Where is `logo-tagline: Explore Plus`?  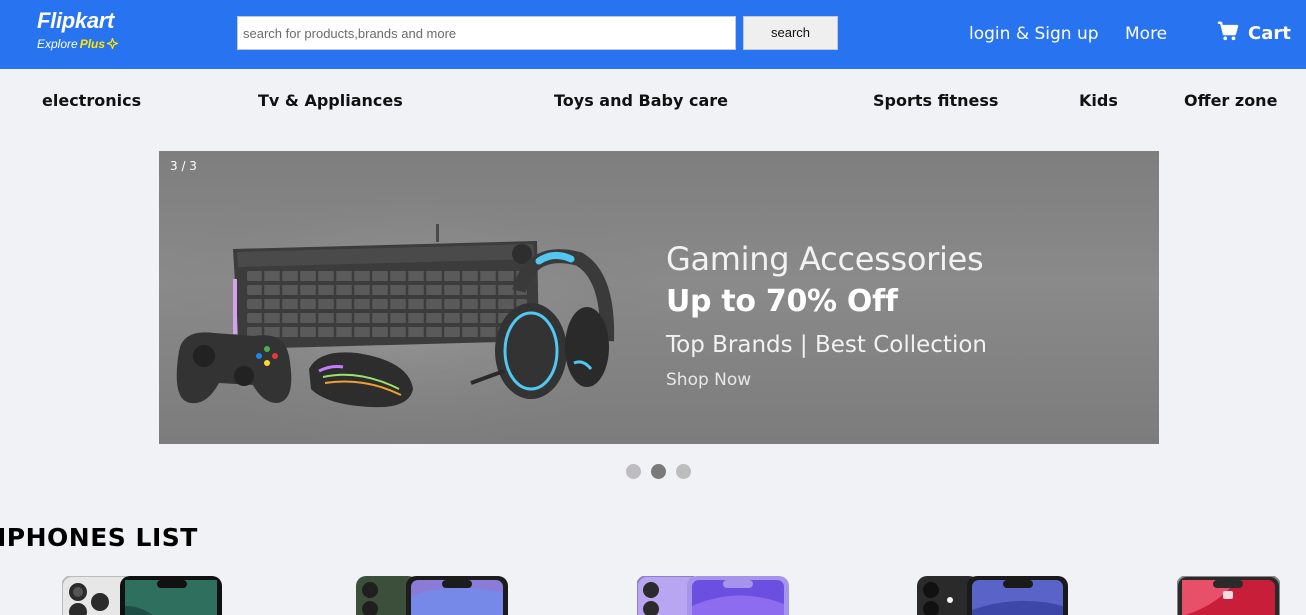 logo-tagline: Explore Plus is located at coordinates (78, 43).